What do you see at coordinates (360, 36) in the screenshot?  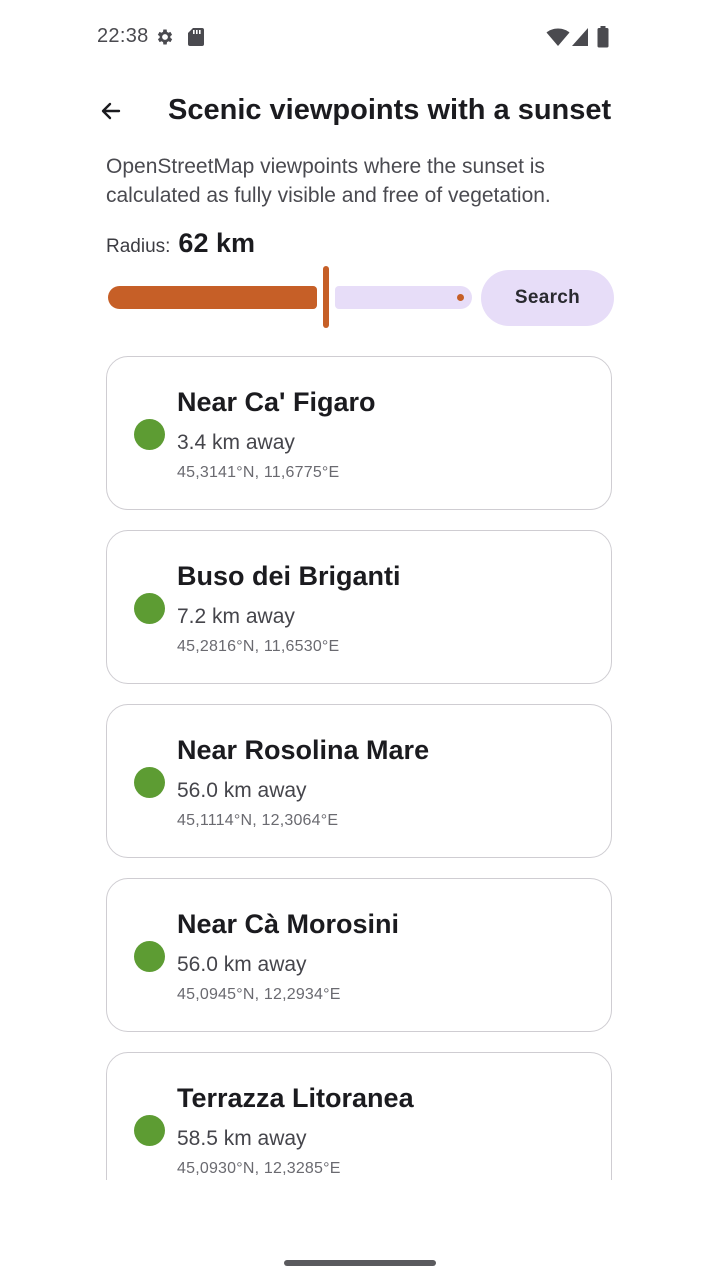 I see `status-bar: 22:38` at bounding box center [360, 36].